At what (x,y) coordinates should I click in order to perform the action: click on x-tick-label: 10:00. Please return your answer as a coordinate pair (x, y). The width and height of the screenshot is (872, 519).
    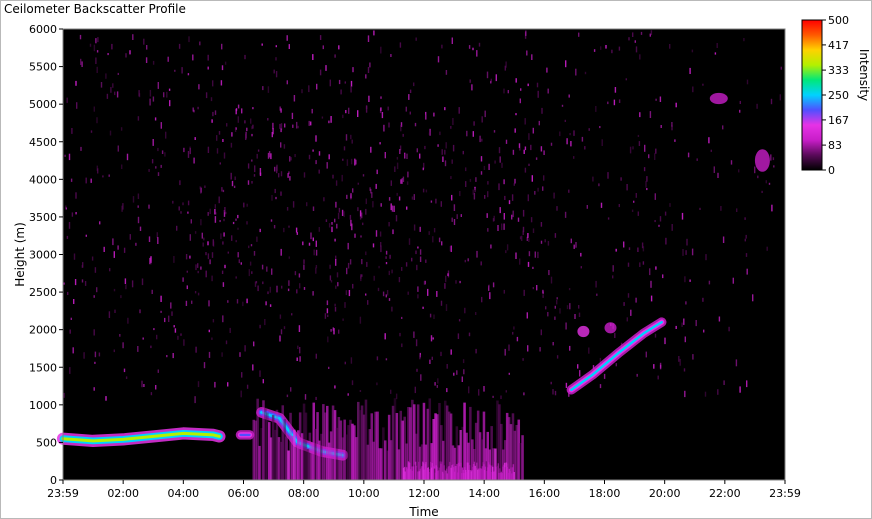
    Looking at the image, I should click on (364, 493).